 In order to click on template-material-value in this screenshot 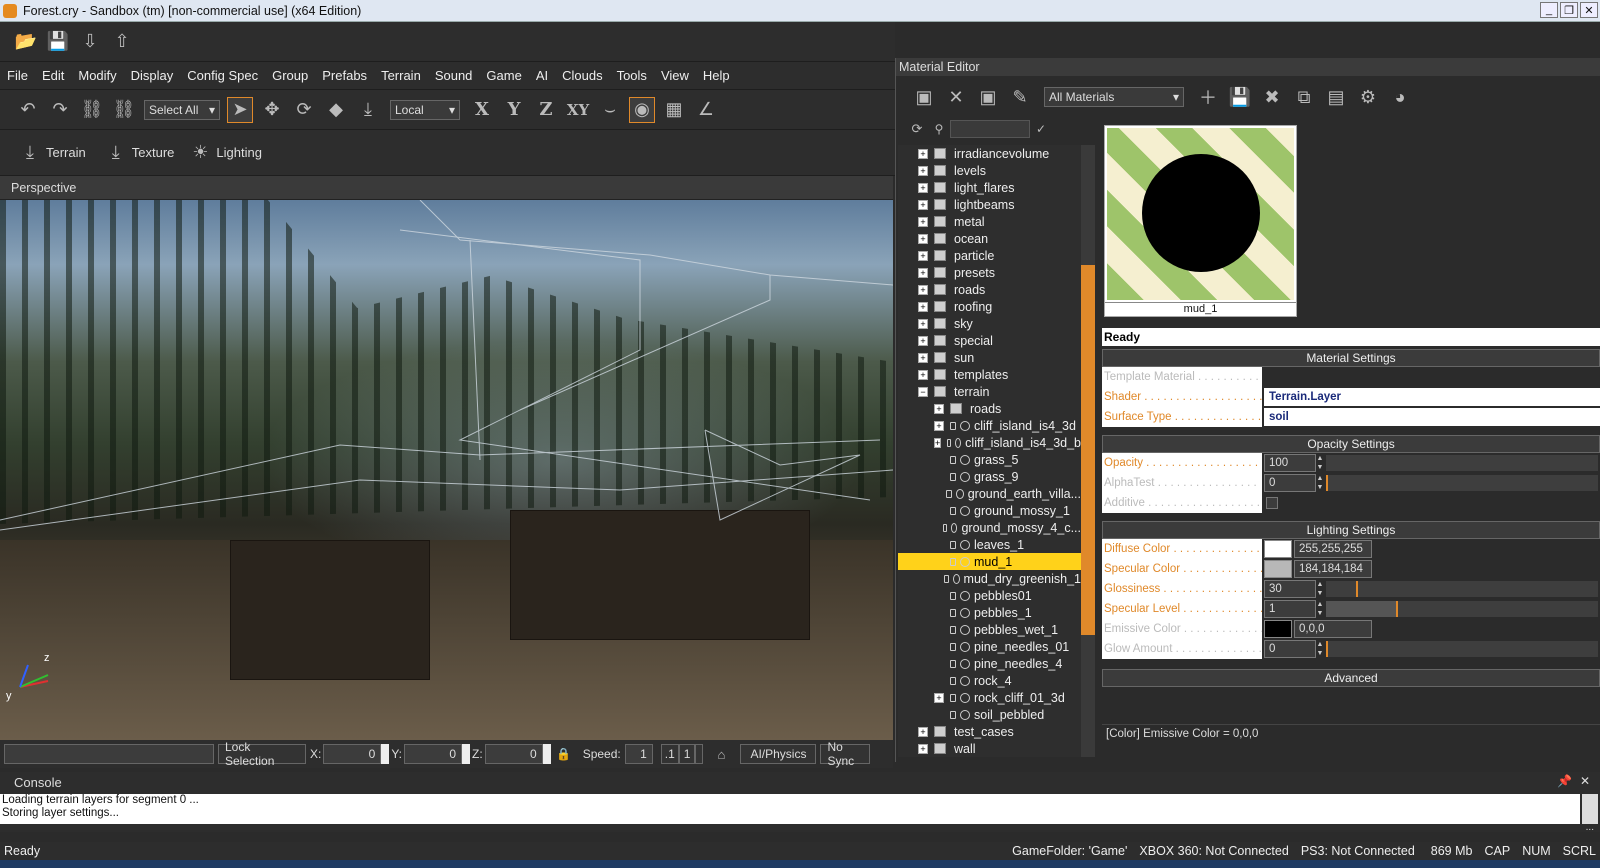, I will do `click(1432, 377)`.